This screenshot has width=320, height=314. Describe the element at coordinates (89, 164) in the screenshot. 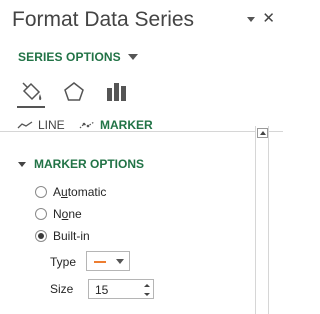

I see `marker-options-label: MARKER OPTIONS` at that location.